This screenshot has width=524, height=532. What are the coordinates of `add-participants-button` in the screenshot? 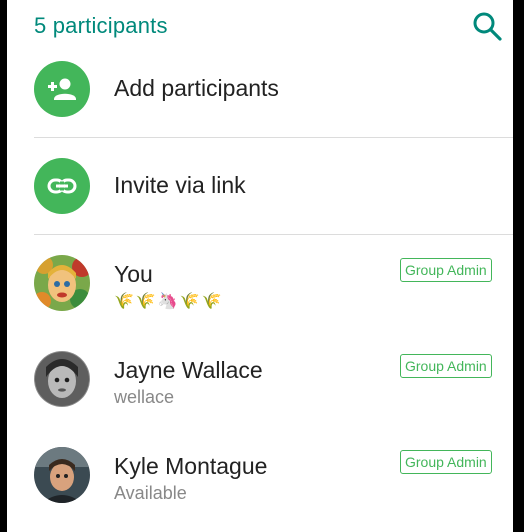 It's located at (62, 89).